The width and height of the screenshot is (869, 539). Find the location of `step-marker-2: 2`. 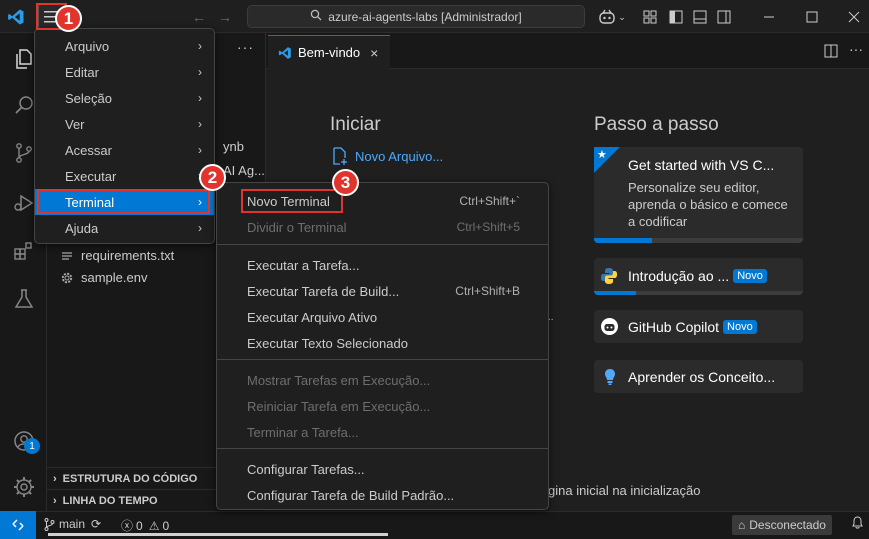

step-marker-2: 2 is located at coordinates (212, 177).